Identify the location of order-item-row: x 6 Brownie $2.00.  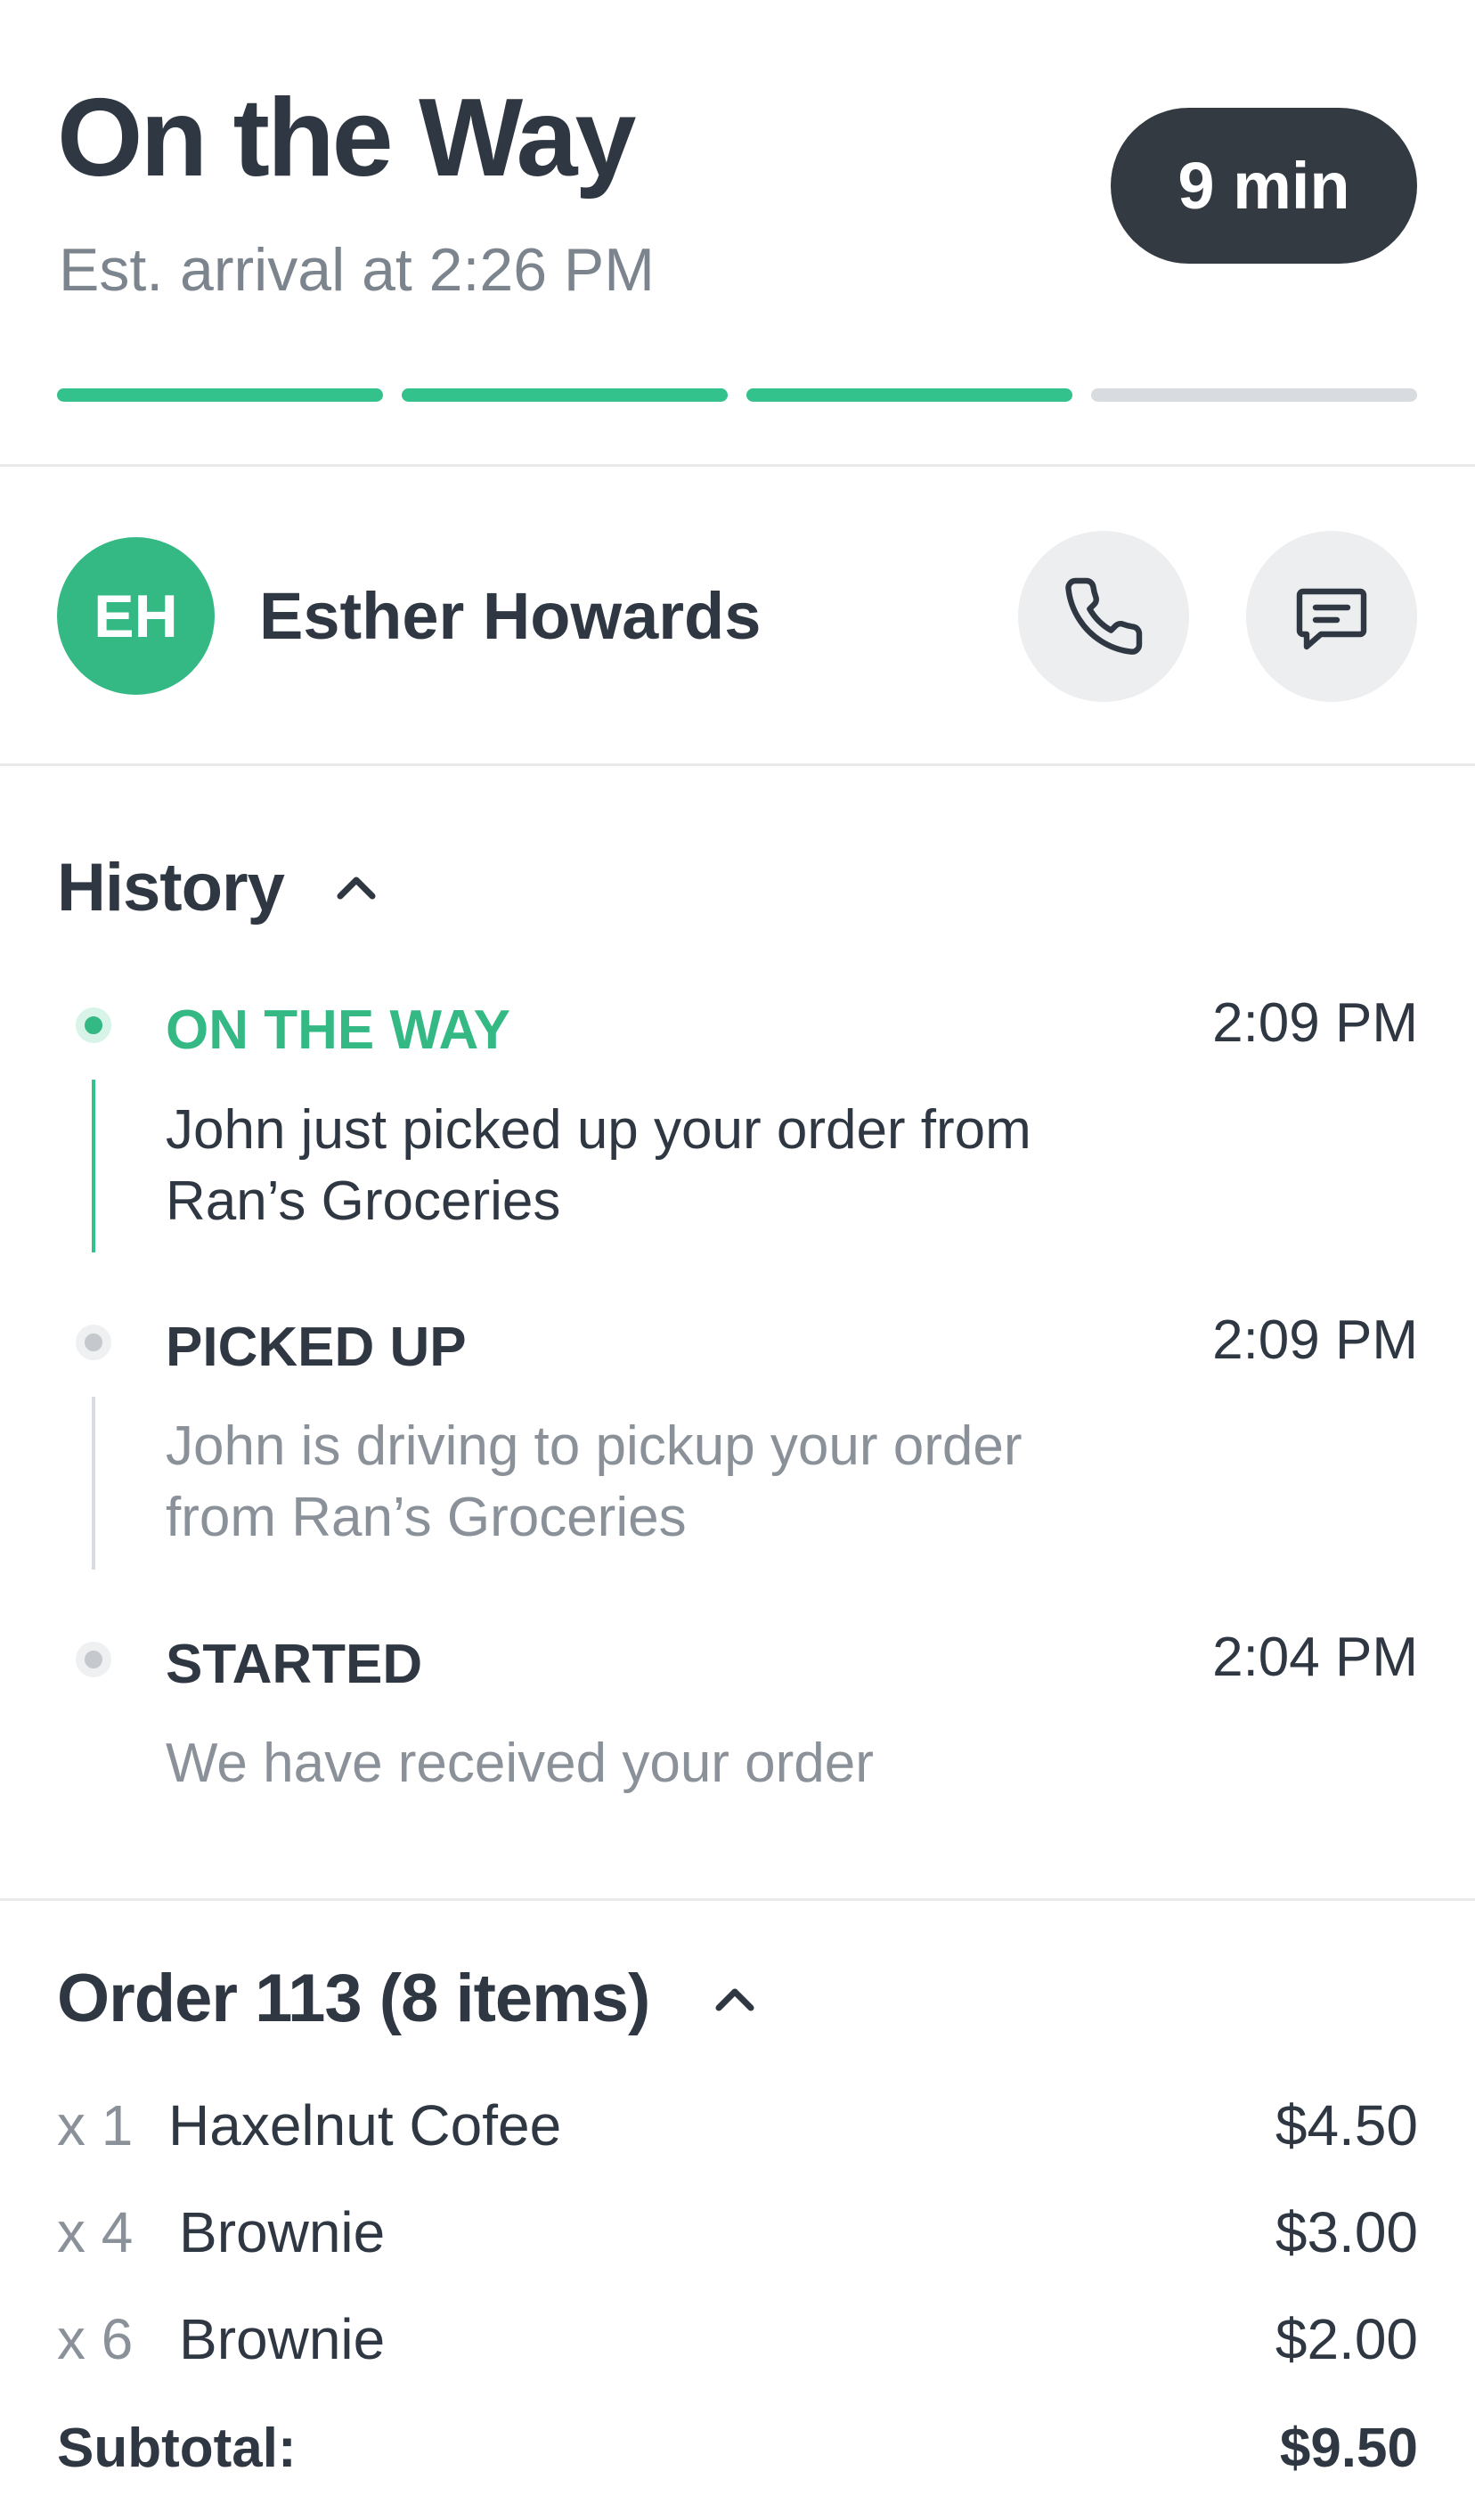
(737, 2339).